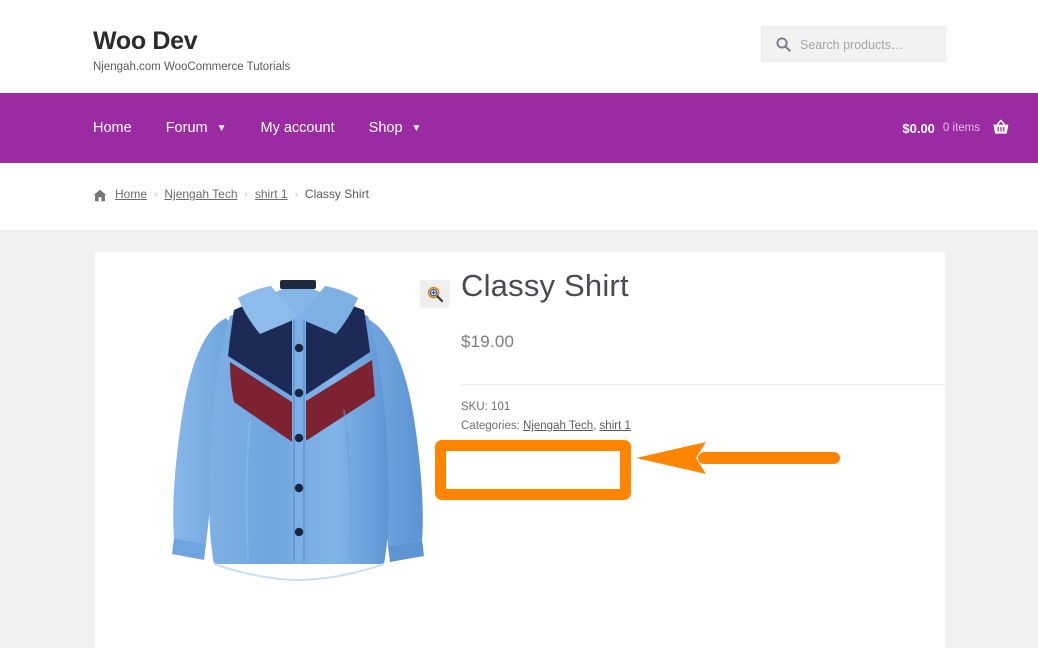 The width and height of the screenshot is (1038, 648). What do you see at coordinates (706, 426) in the screenshot?
I see `product-categories-row: Categories: Njengah Tech, shirt 1` at bounding box center [706, 426].